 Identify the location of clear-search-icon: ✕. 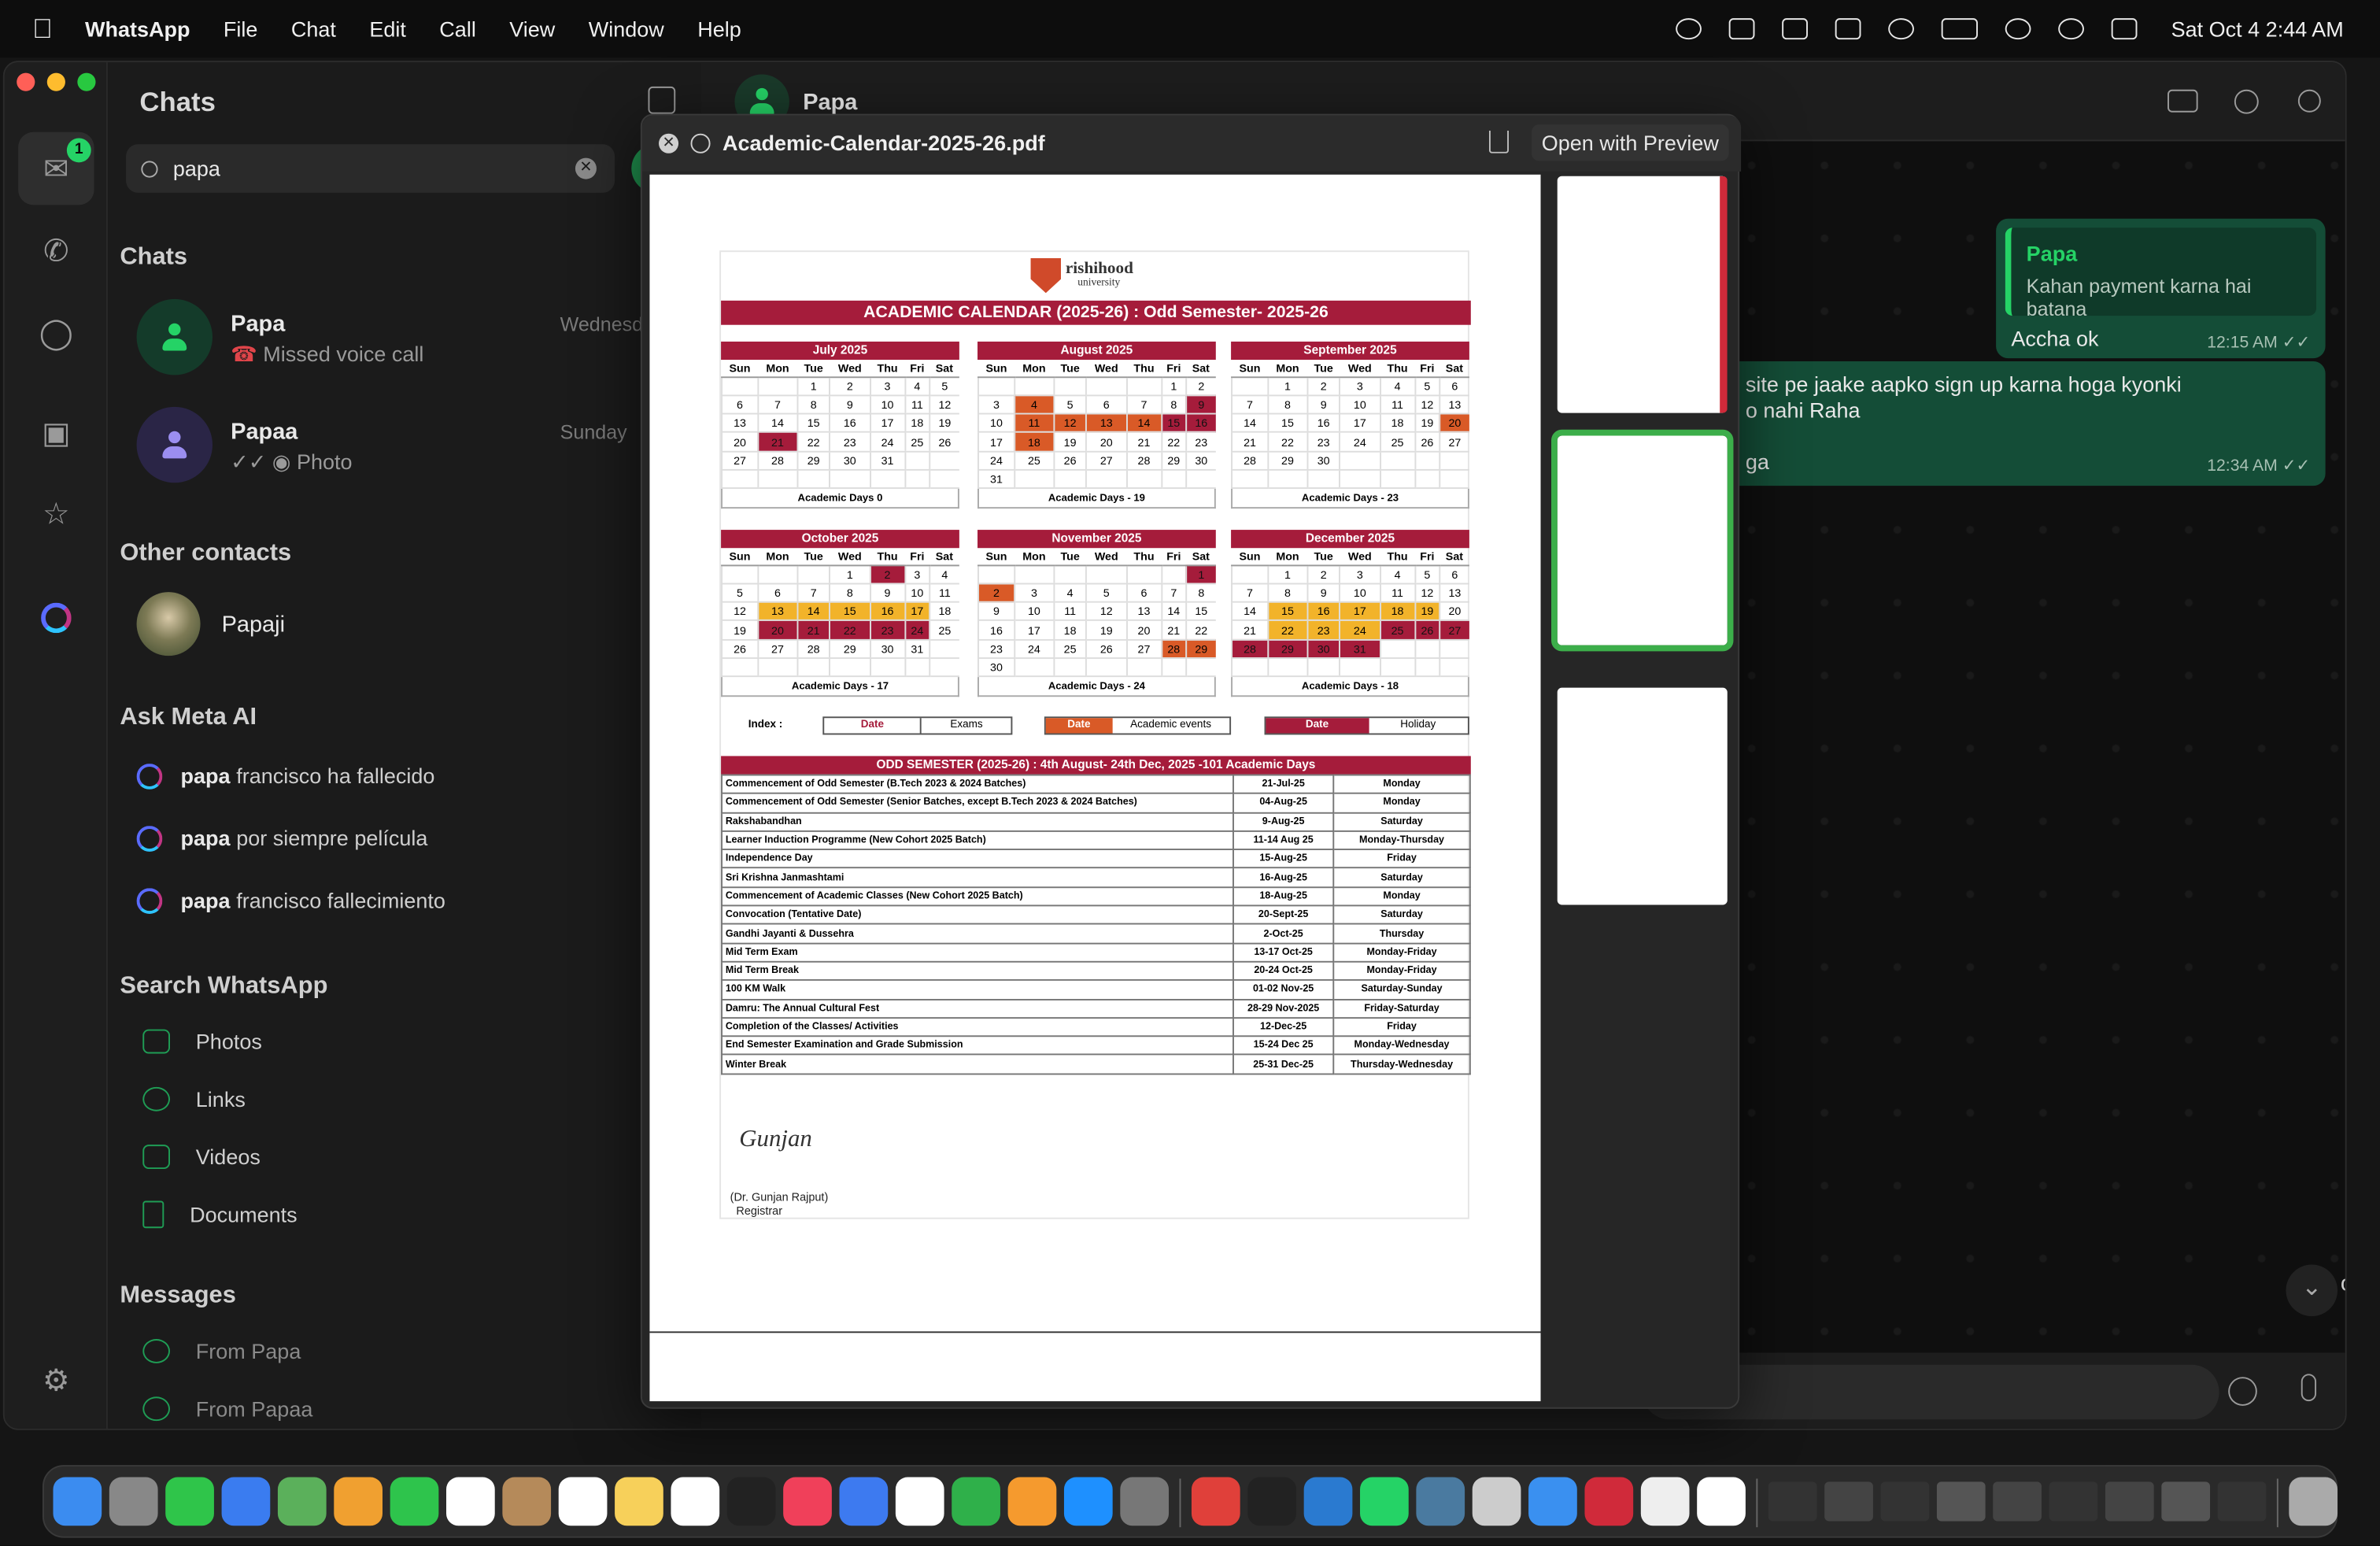
(586, 168).